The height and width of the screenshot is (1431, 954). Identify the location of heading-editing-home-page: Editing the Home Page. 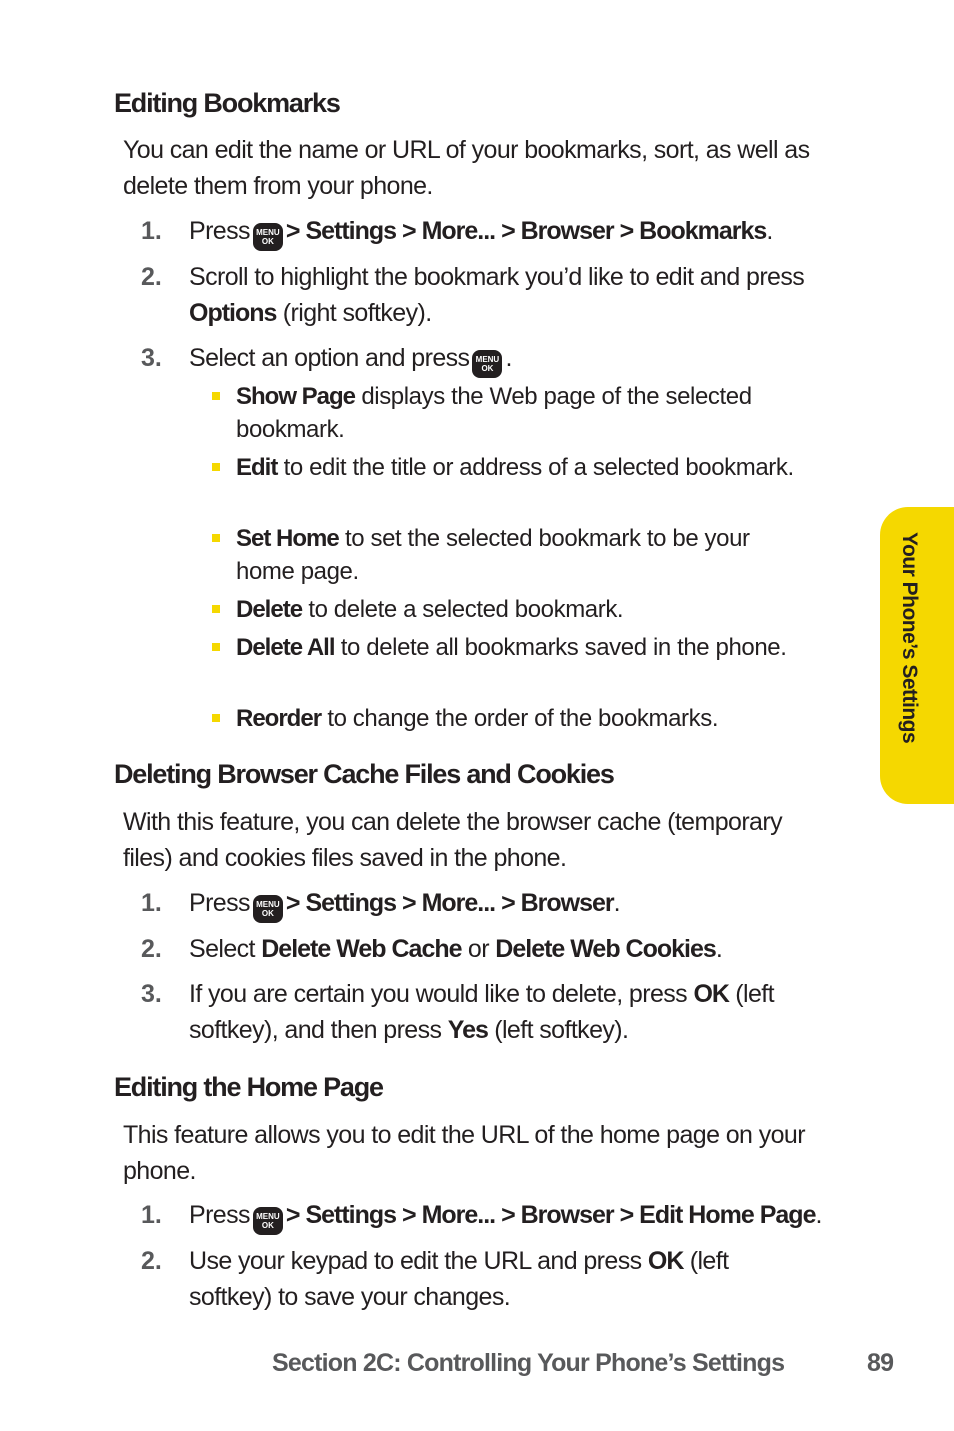
(249, 1087).